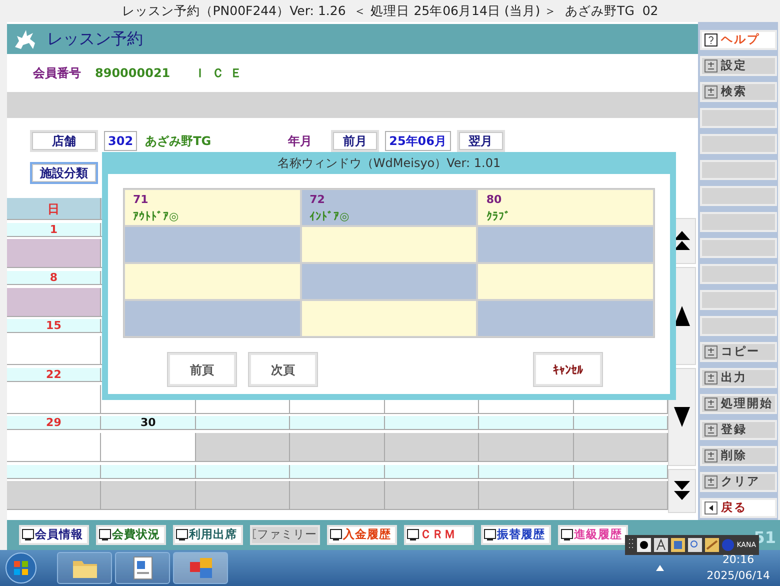 The height and width of the screenshot is (586, 780). What do you see at coordinates (54, 375) in the screenshot?
I see `day-number: 22` at bounding box center [54, 375].